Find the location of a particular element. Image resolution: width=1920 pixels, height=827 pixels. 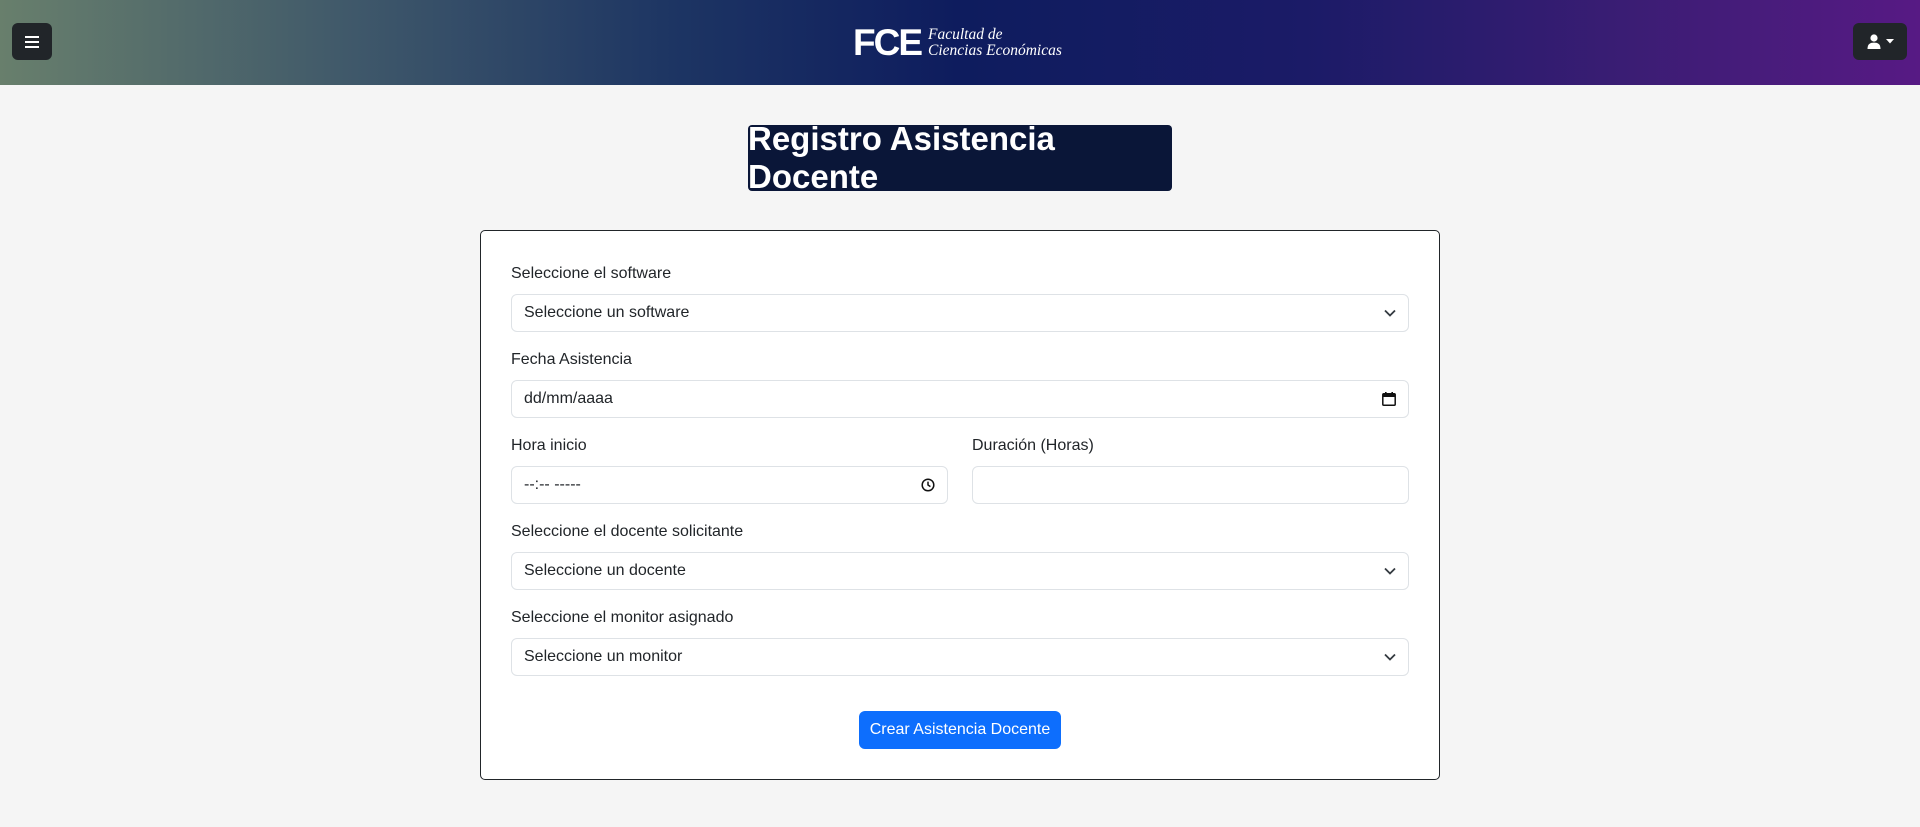

monitor-label: Seleccione el monitor asignado is located at coordinates (622, 617).